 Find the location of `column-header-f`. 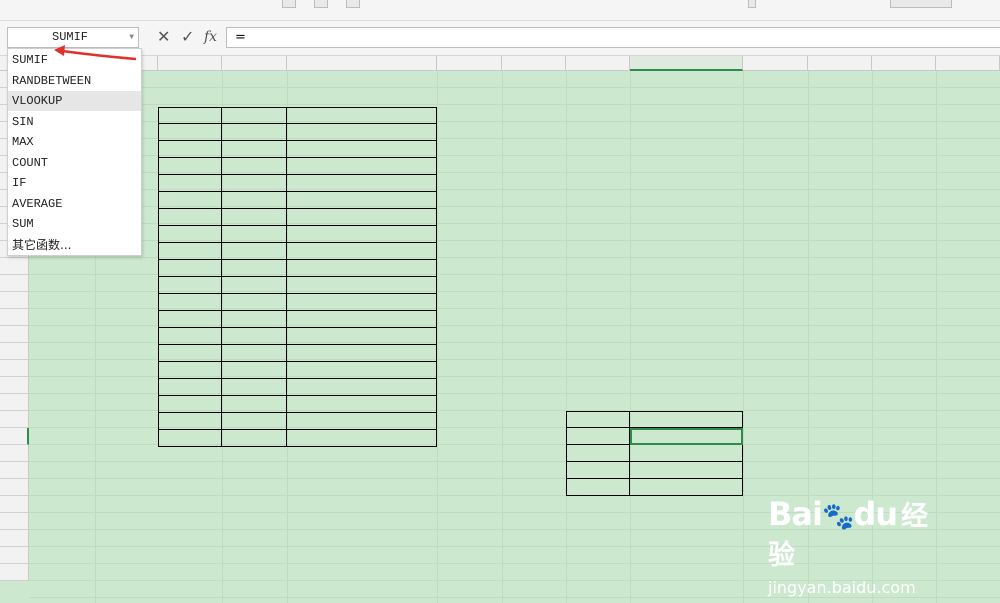

column-header-f is located at coordinates (469, 63).